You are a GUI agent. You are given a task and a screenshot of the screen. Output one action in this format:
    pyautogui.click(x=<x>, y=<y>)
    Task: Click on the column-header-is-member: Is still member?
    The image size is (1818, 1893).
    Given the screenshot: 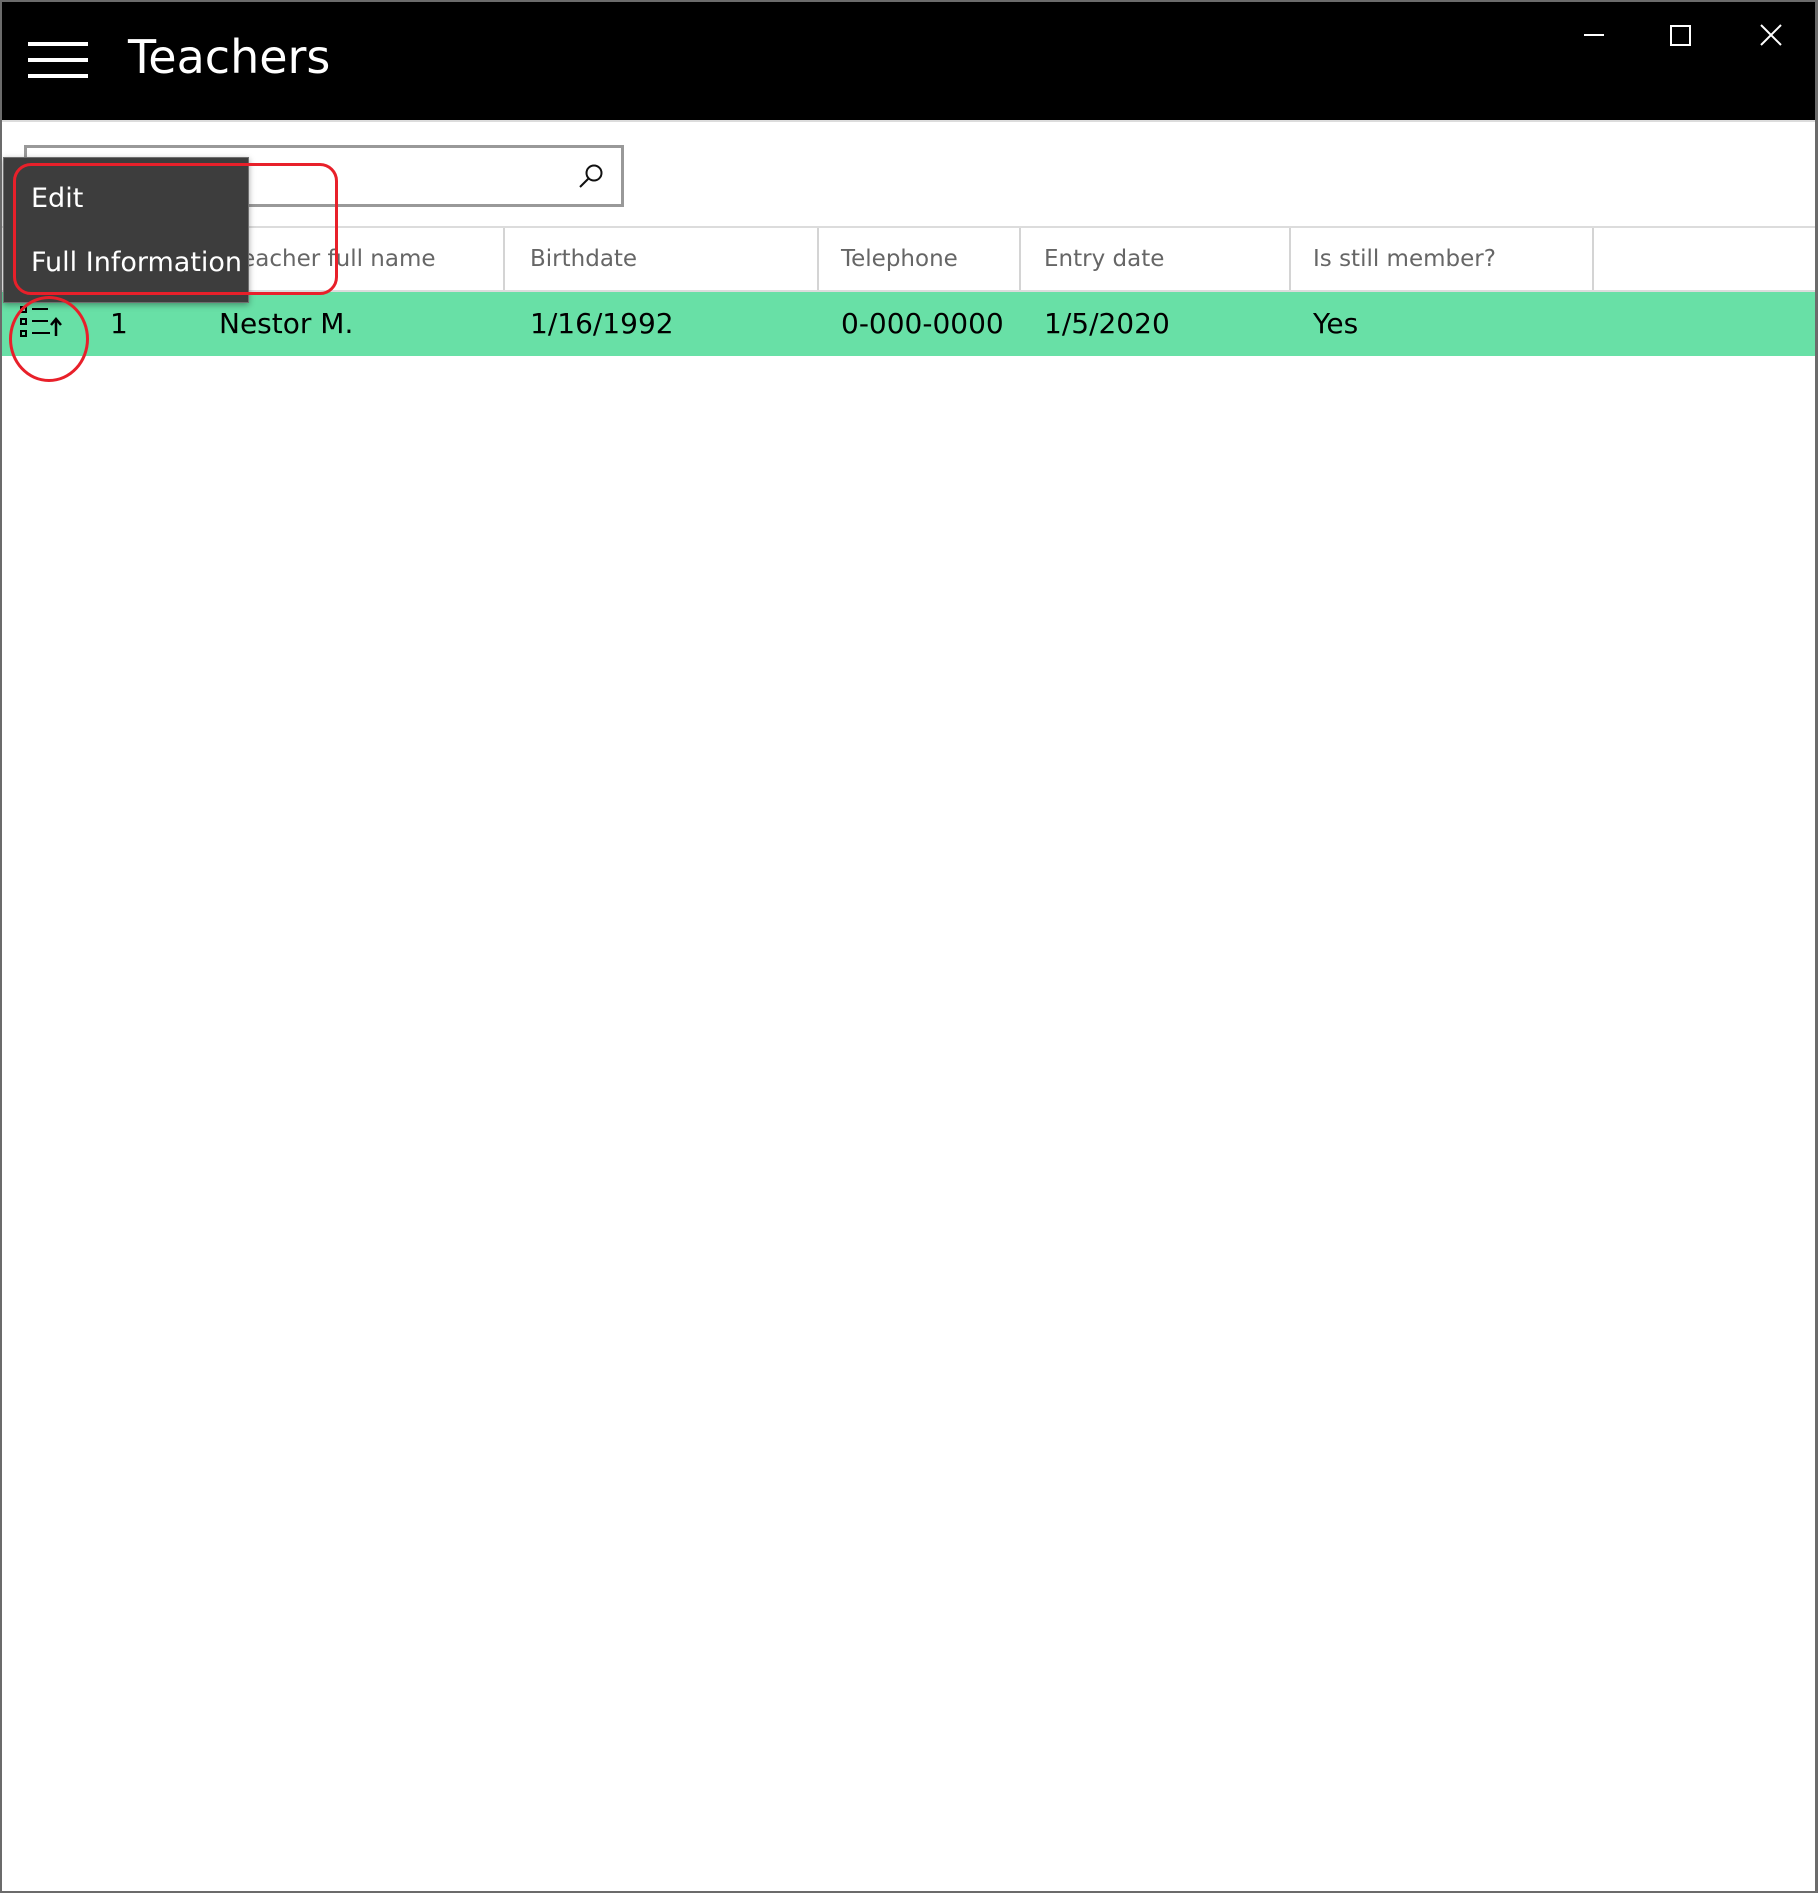 What is the action you would take?
    pyautogui.click(x=1404, y=259)
    